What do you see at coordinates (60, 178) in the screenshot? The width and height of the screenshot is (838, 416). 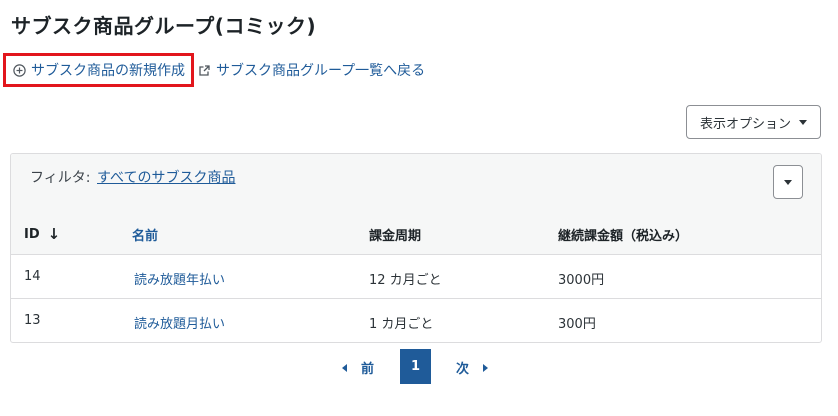 I see `filter-label: フィルタ:` at bounding box center [60, 178].